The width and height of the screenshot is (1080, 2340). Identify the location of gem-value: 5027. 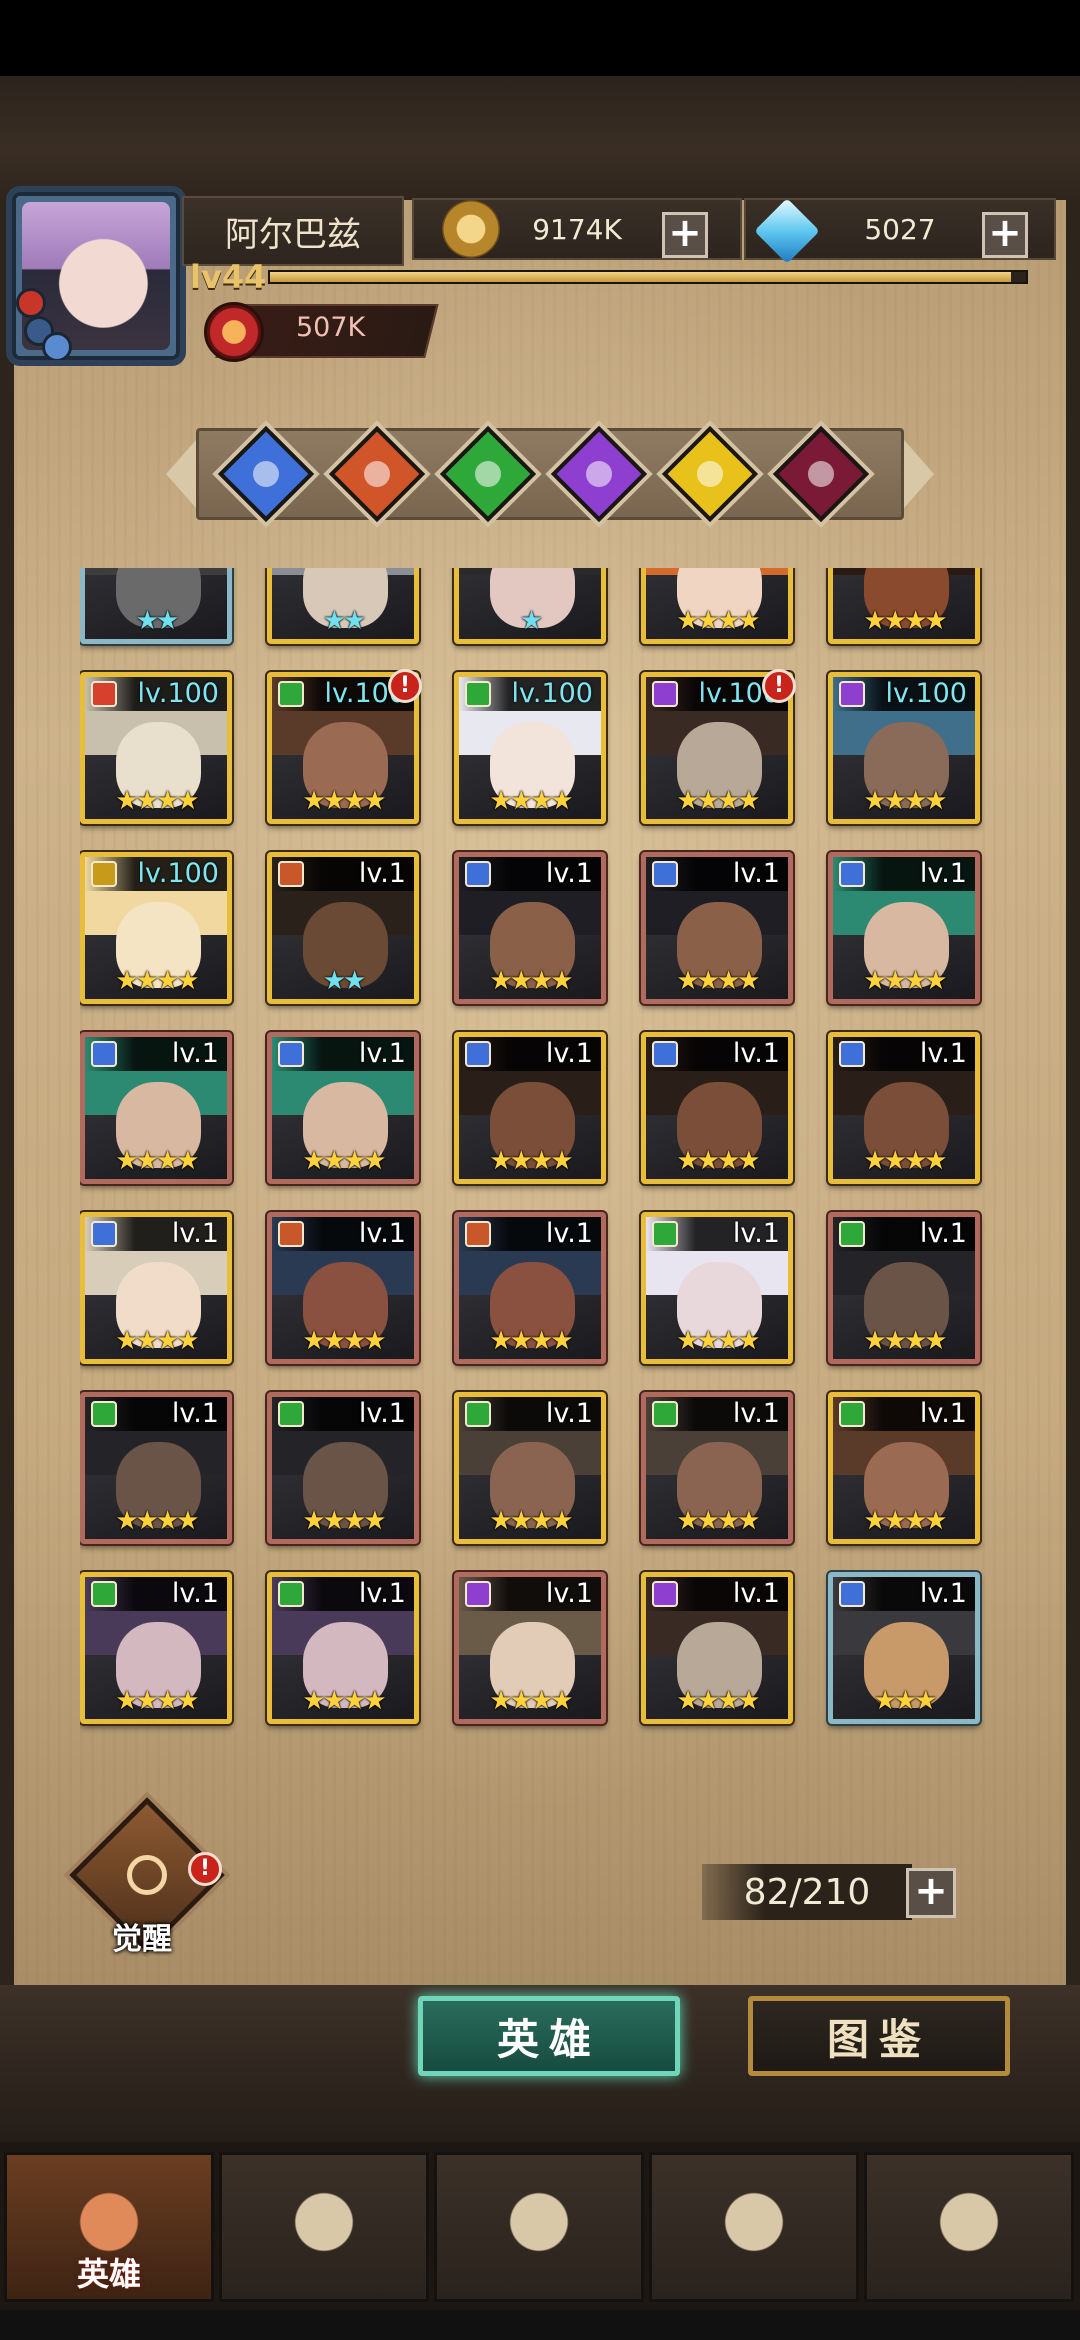
(900, 229).